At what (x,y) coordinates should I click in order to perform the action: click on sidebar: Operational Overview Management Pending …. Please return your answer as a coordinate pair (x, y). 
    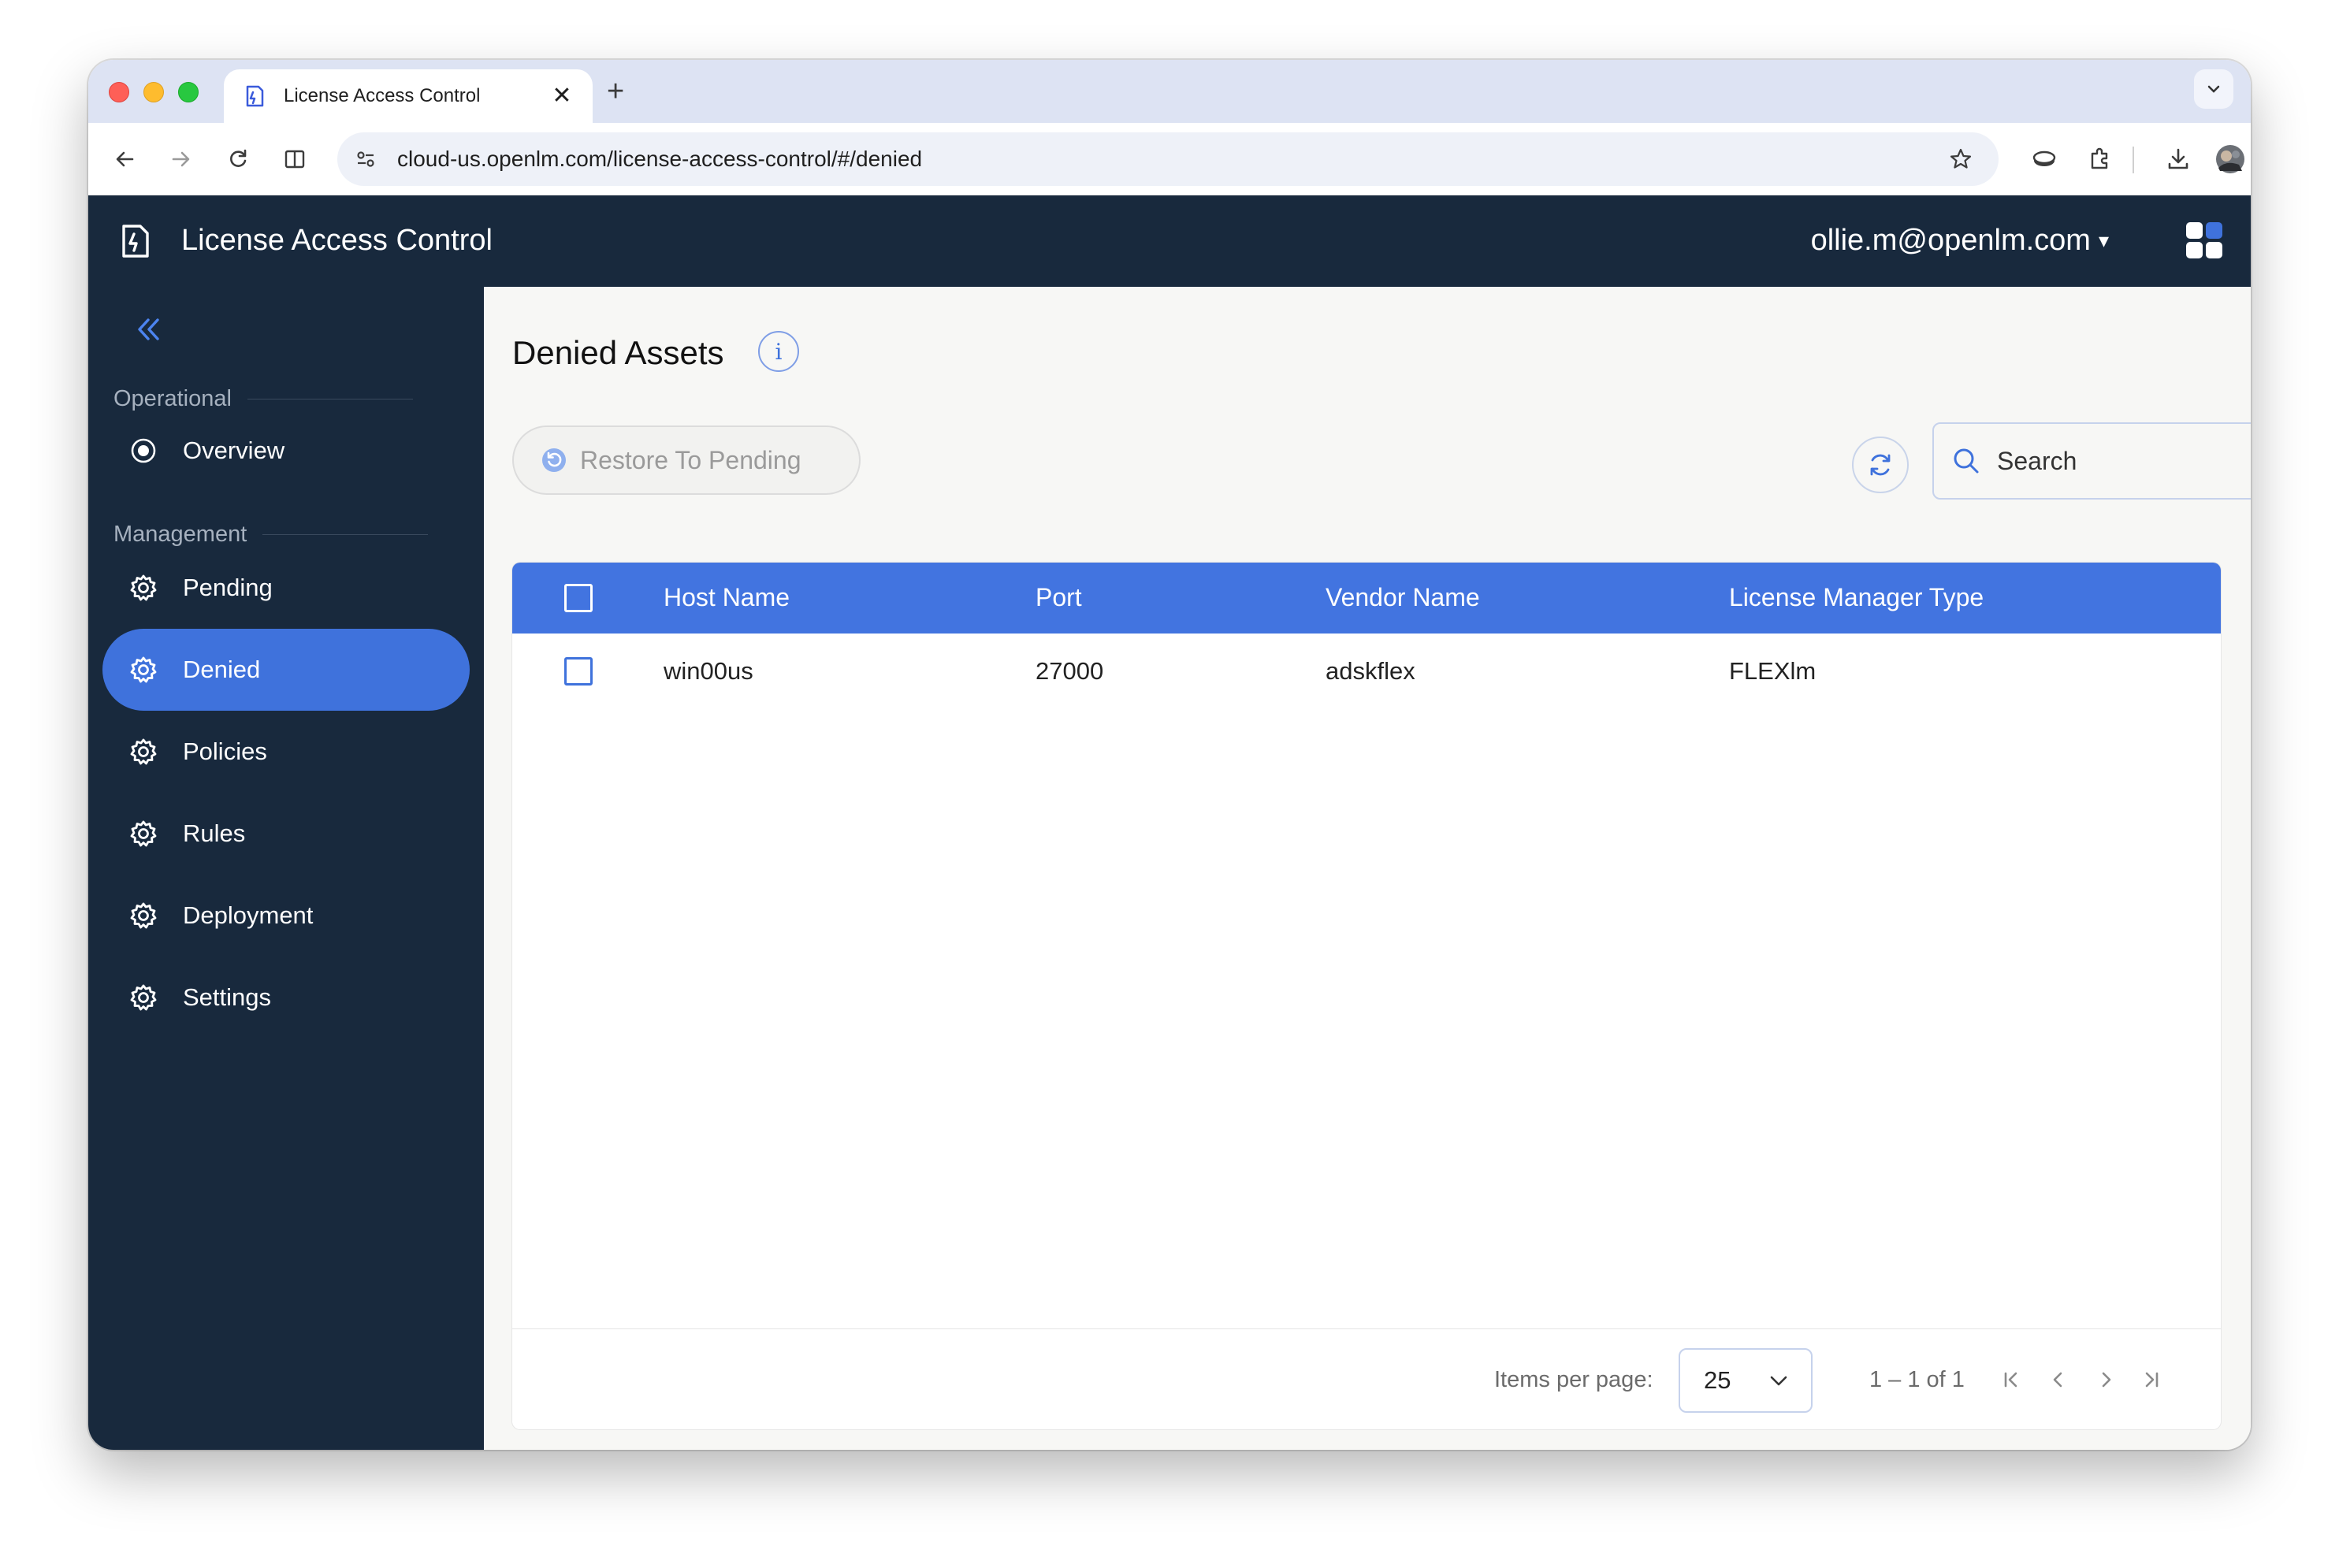
    Looking at the image, I should click on (286, 868).